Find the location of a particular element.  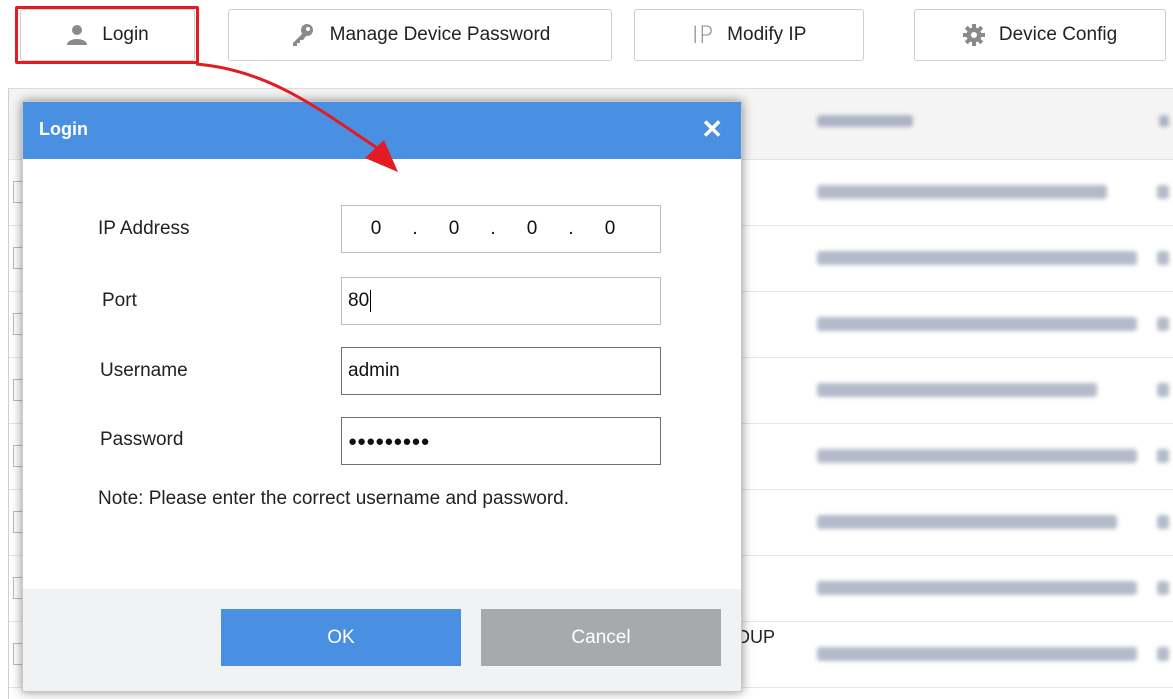

password-field: ●●●●●●●●● is located at coordinates (501, 441).